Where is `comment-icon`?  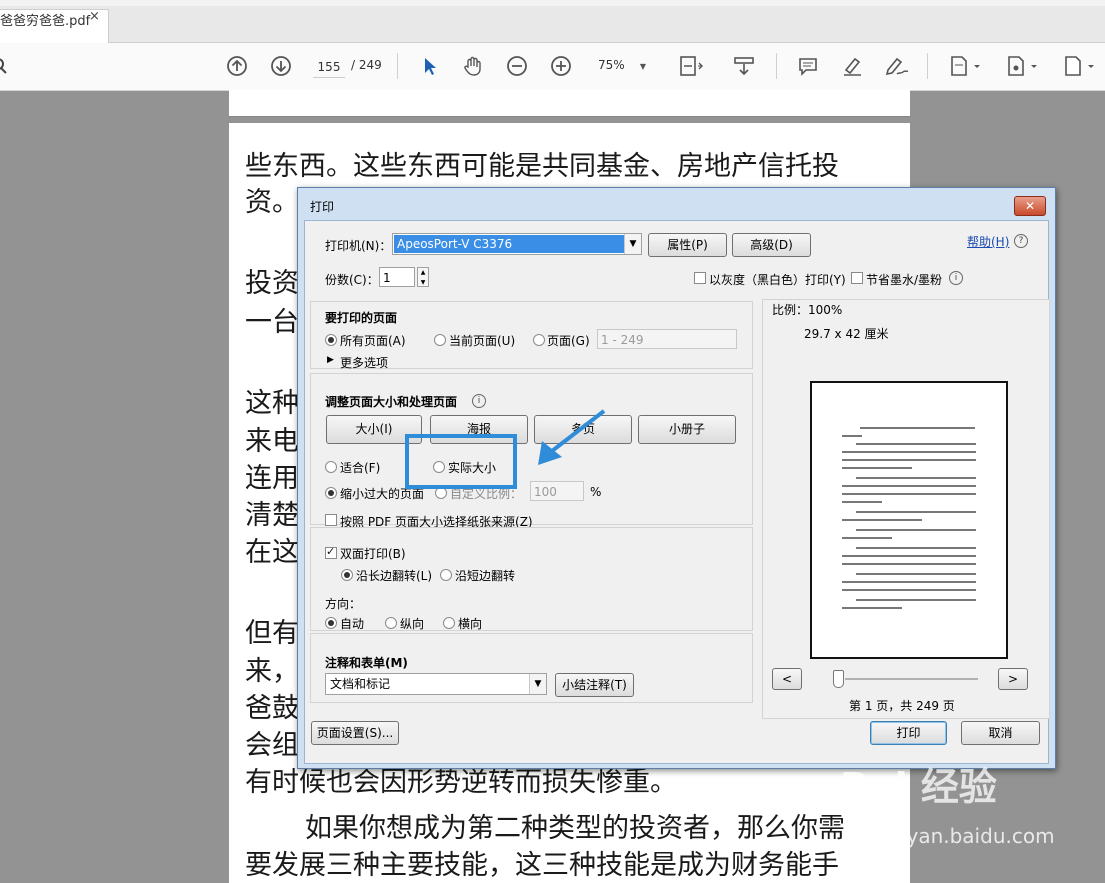
comment-icon is located at coordinates (808, 66).